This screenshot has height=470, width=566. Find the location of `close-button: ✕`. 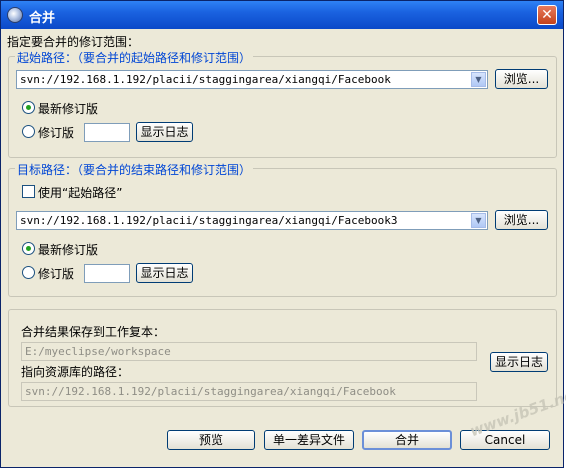

close-button: ✕ is located at coordinates (547, 15).